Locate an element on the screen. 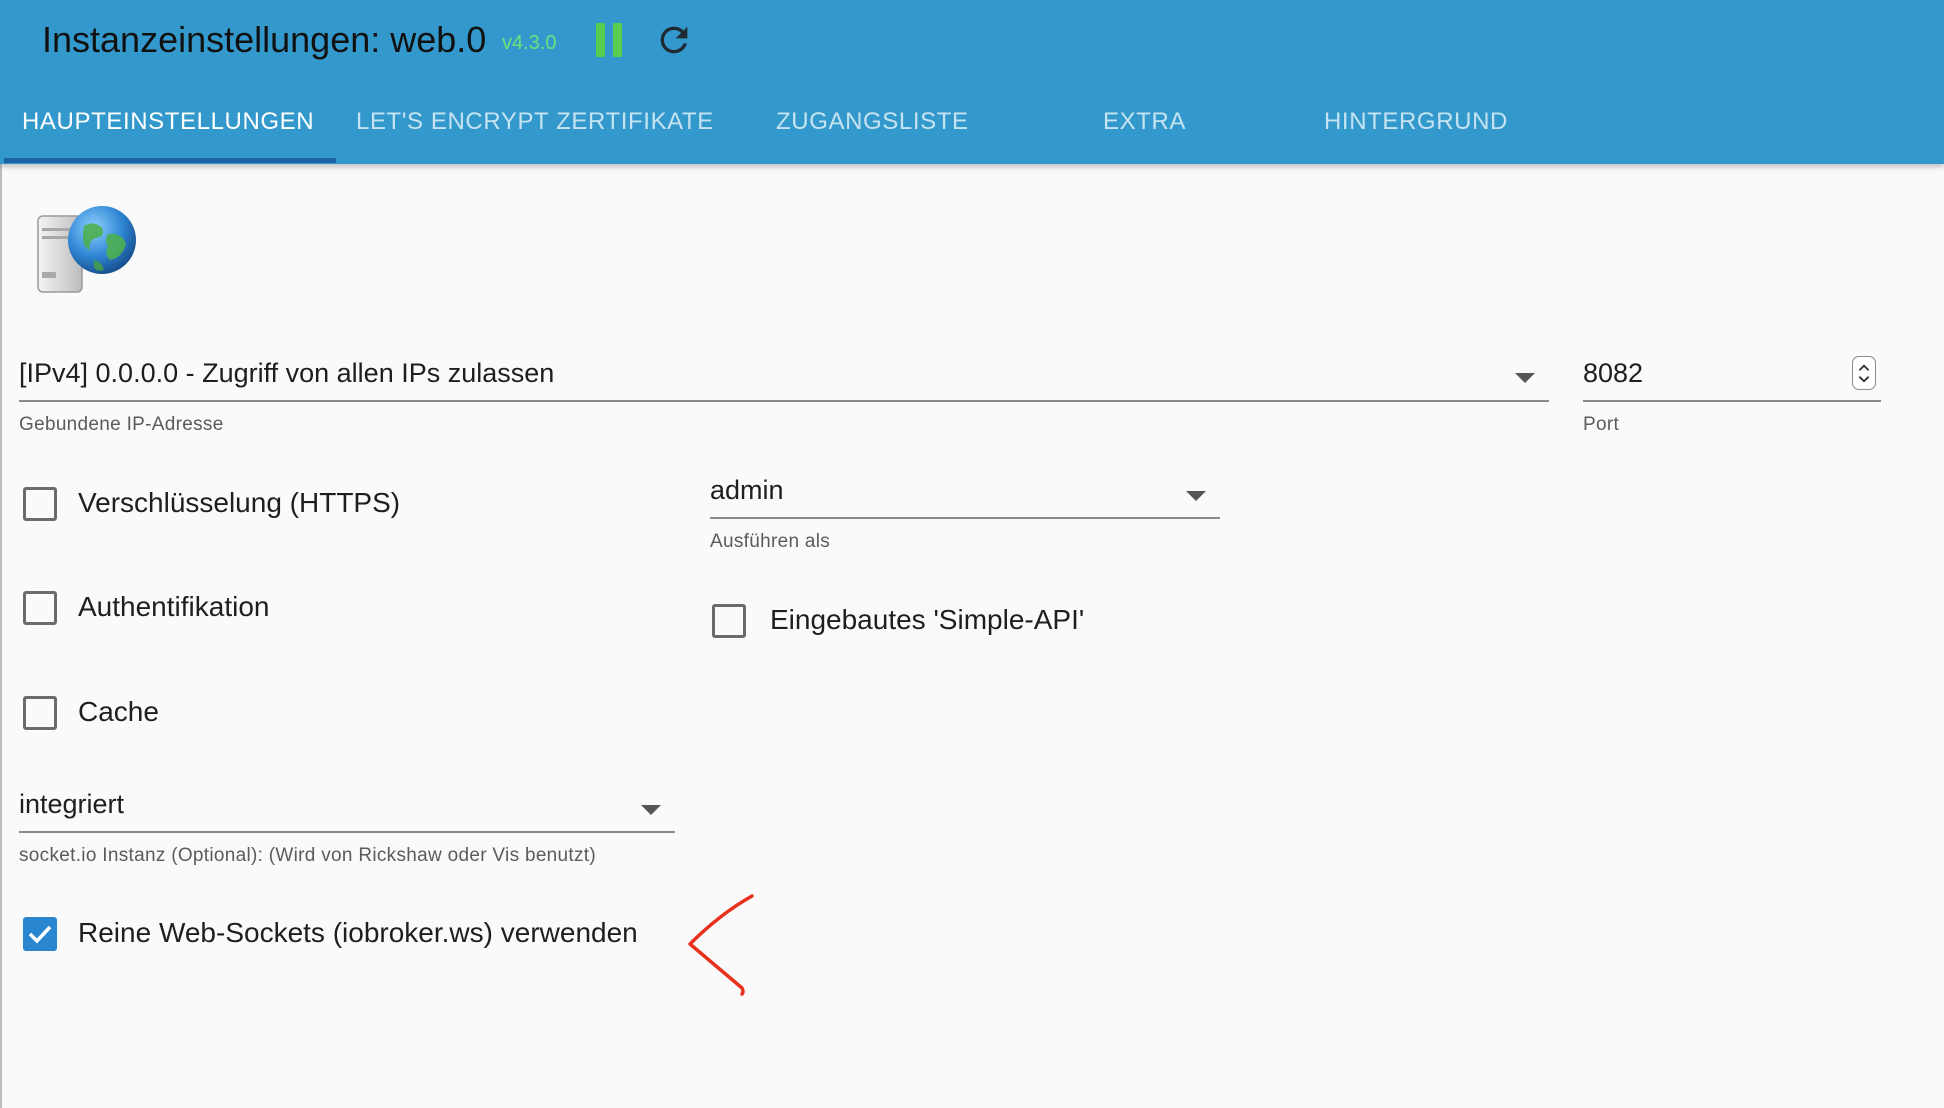 The height and width of the screenshot is (1108, 1944). https-checkbox is located at coordinates (40, 504).